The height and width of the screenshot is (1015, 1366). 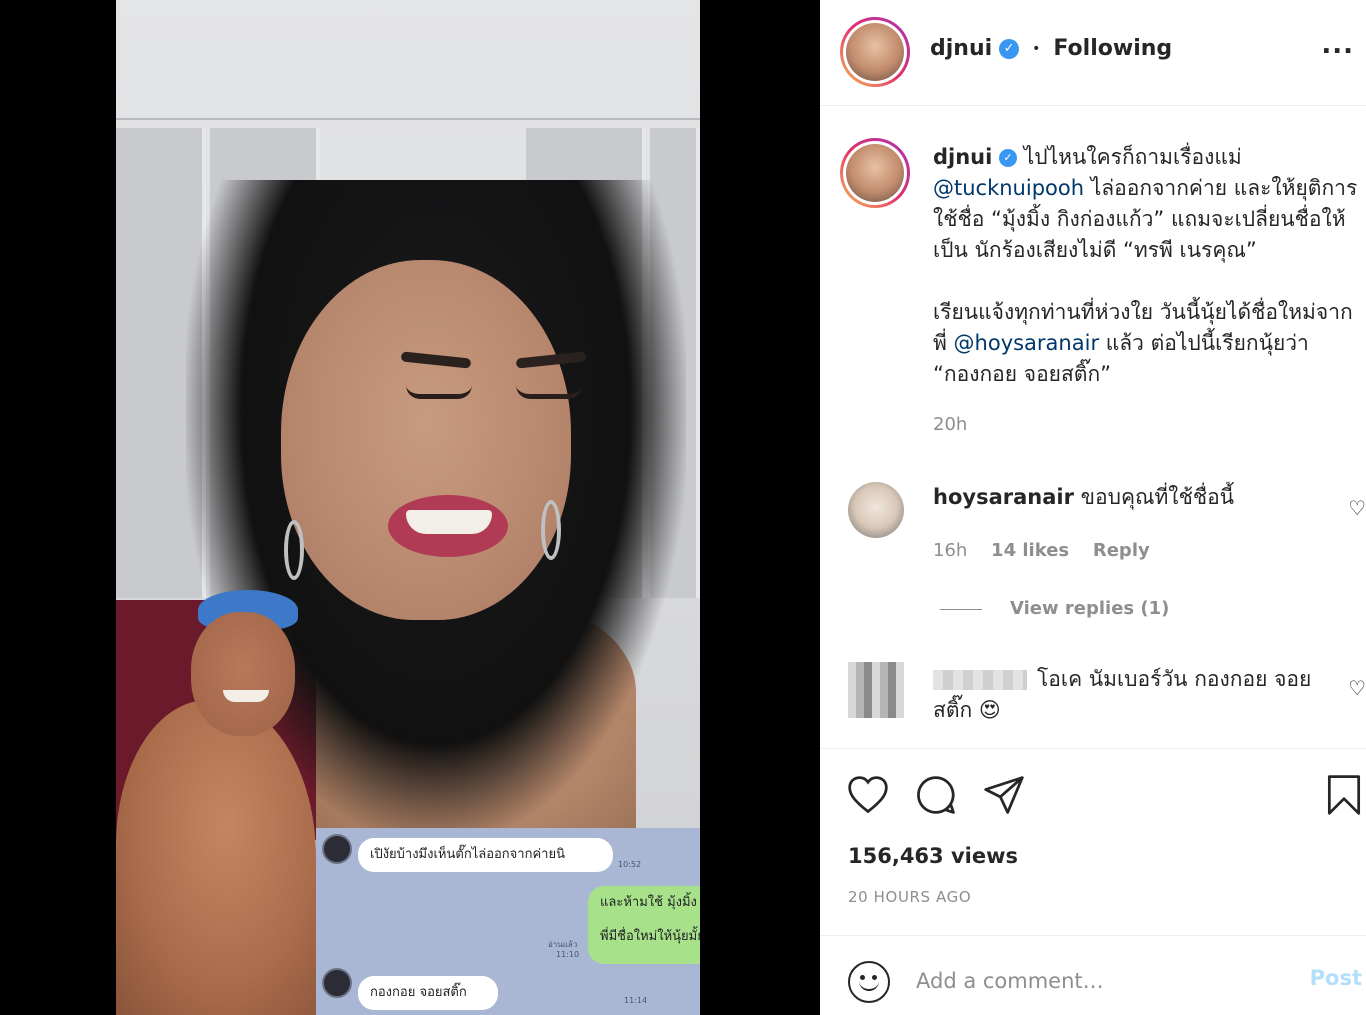 What do you see at coordinates (876, 690) in the screenshot?
I see `comment-avatar-blurred` at bounding box center [876, 690].